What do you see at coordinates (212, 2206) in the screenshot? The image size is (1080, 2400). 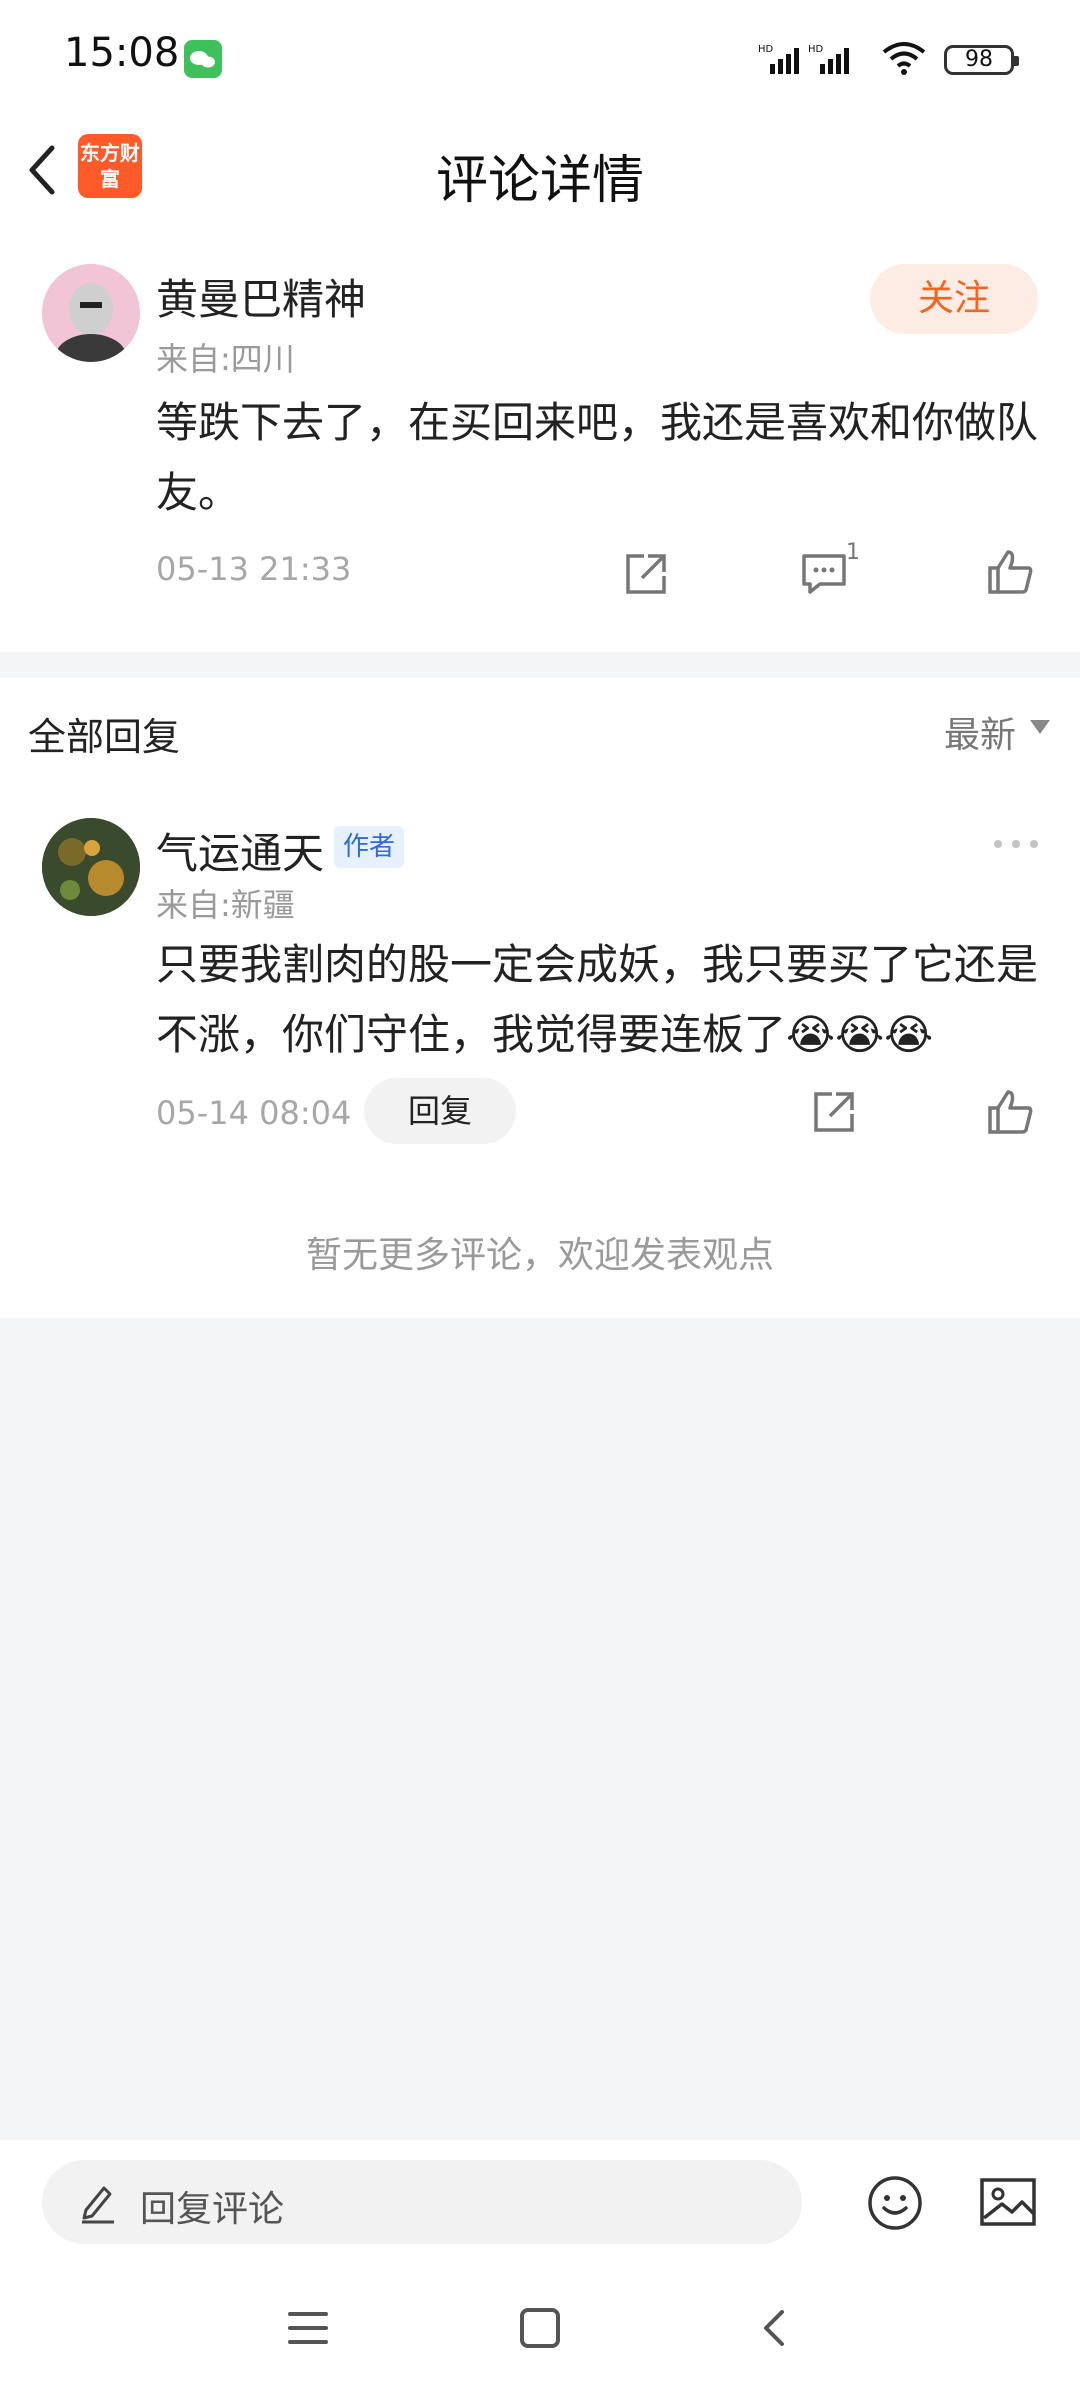 I see `comment-input-placeholder: 回复评论` at bounding box center [212, 2206].